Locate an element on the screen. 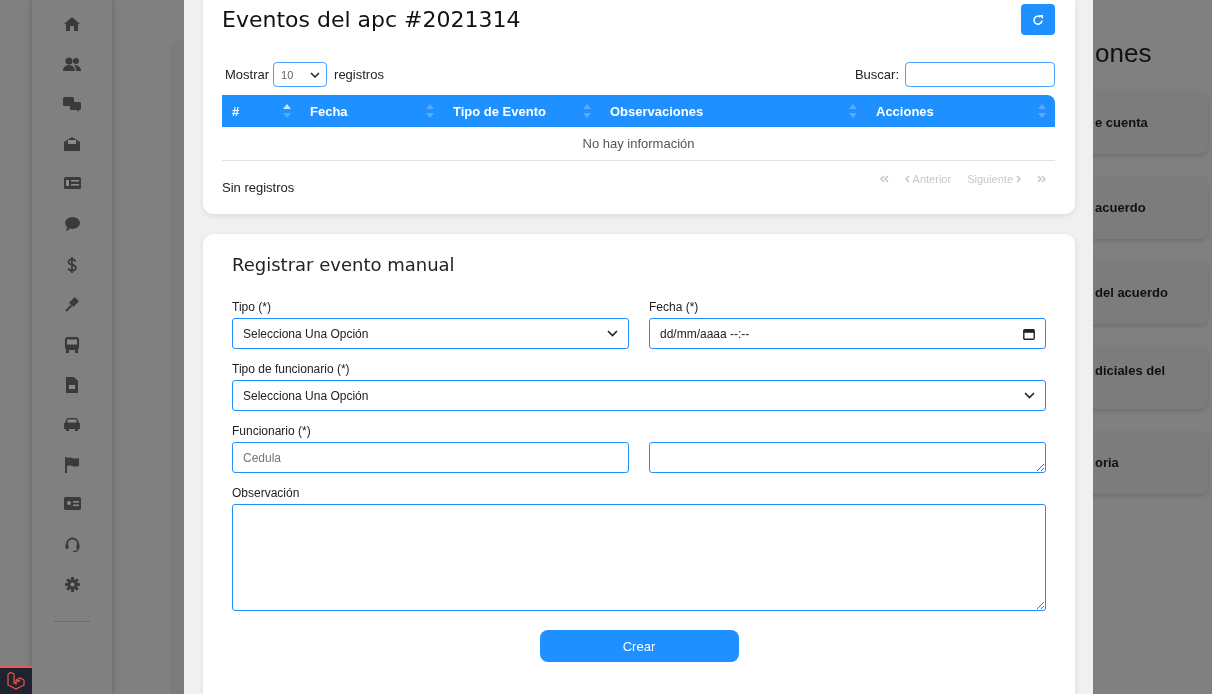 The height and width of the screenshot is (694, 1212). column-header: Acciones is located at coordinates (960, 111).